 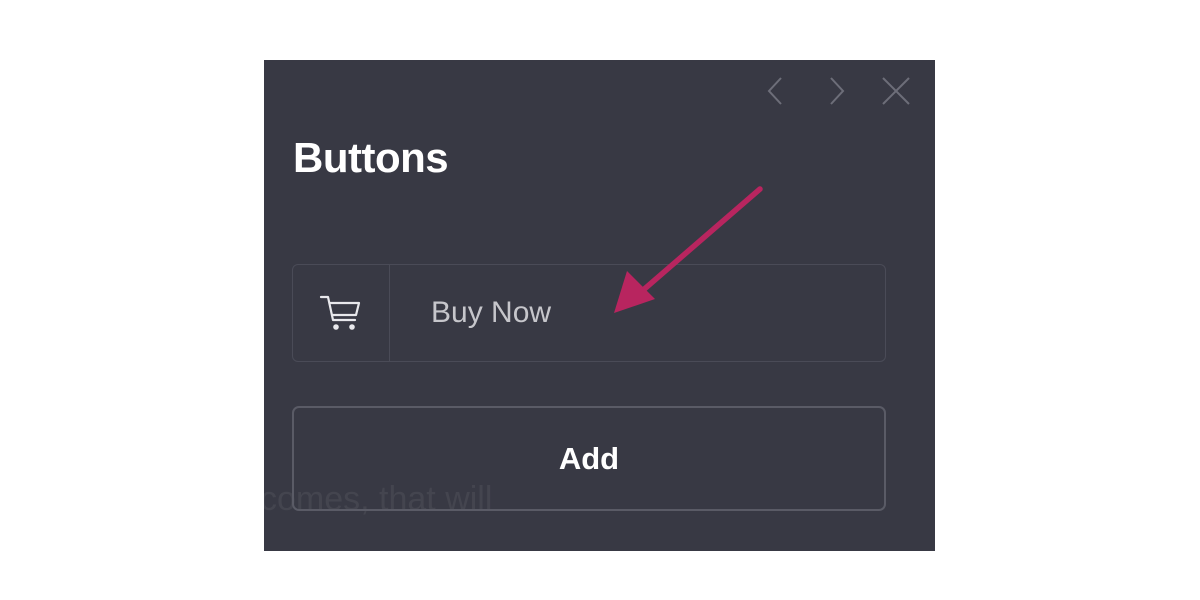 I want to click on close-icon, so click(x=896, y=91).